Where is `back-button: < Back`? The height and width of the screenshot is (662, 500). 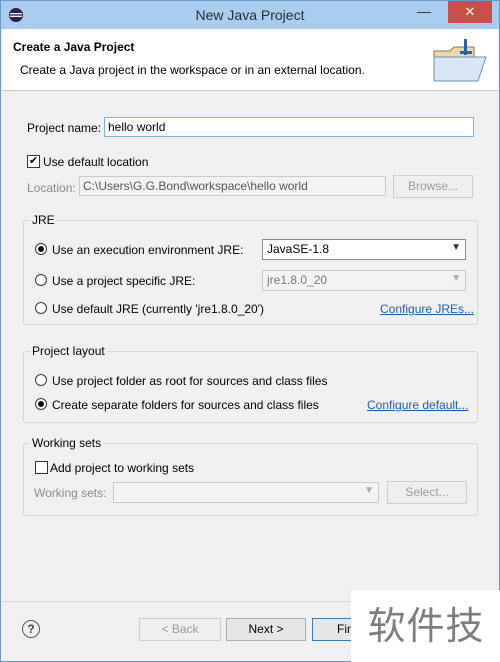 back-button: < Back is located at coordinates (180, 629).